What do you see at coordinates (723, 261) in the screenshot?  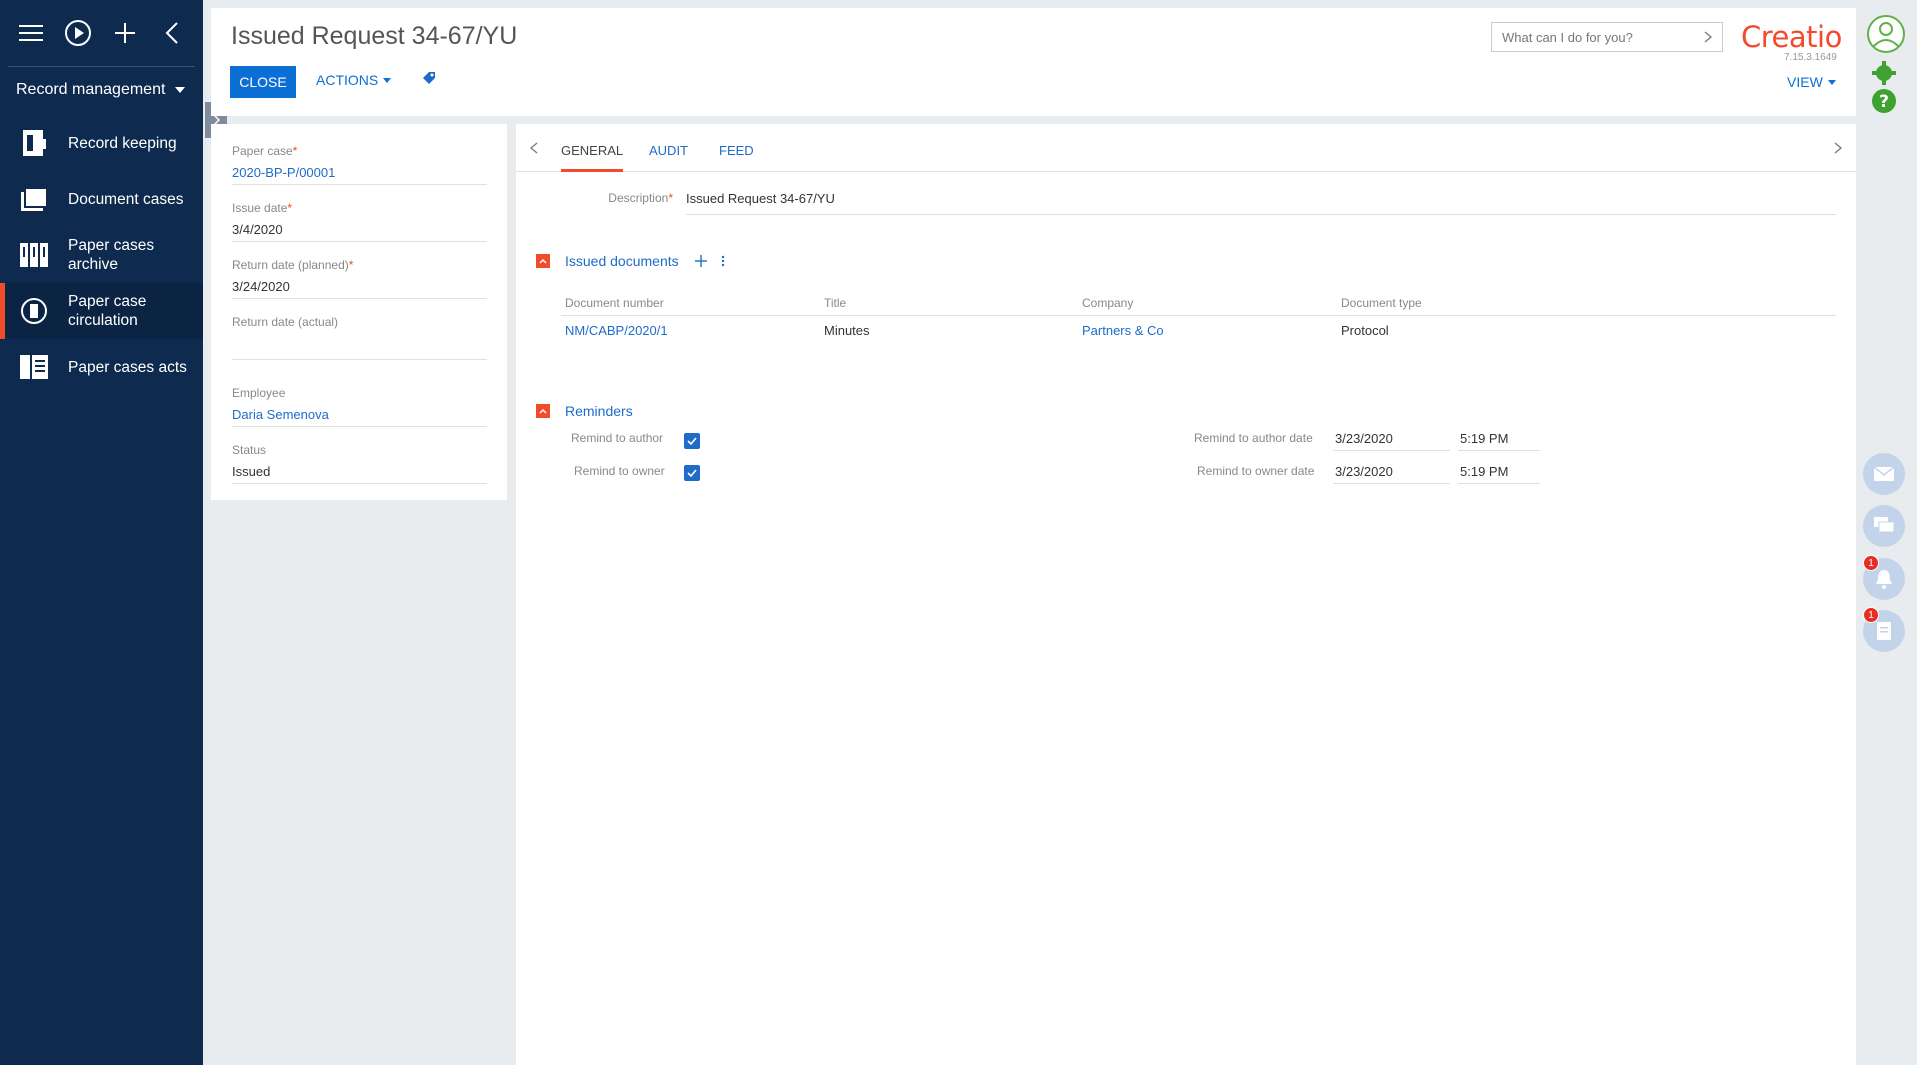 I see `more-options-icon` at bounding box center [723, 261].